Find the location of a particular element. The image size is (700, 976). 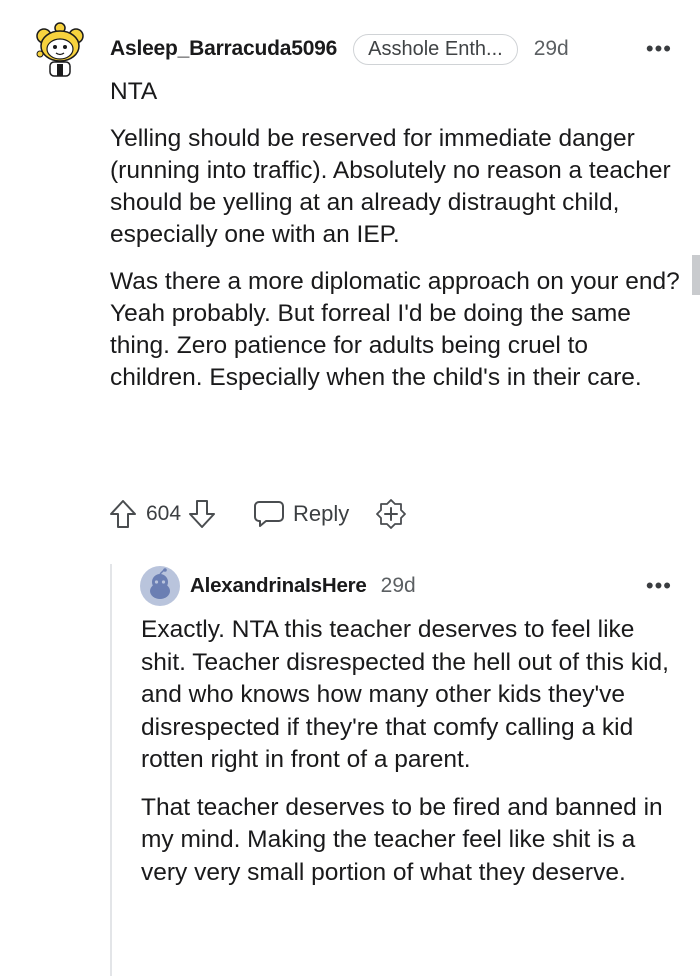

snoo-avatar-icon is located at coordinates (60, 49).